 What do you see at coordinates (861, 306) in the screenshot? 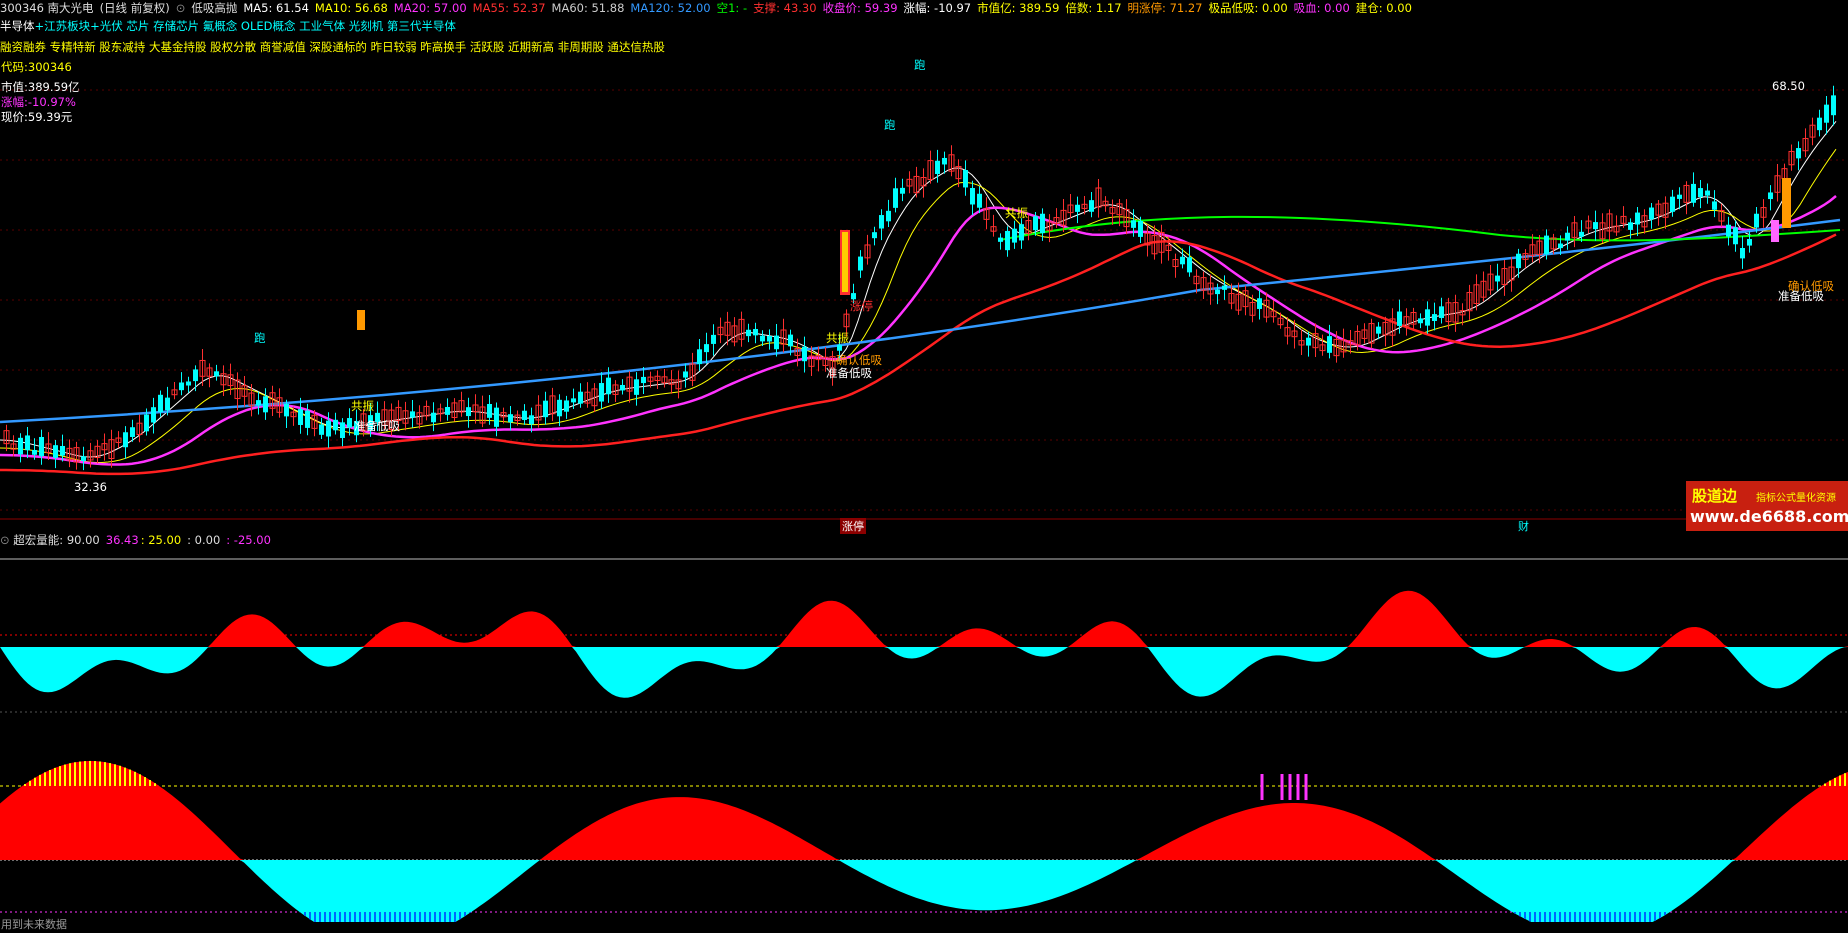
I see `limit-up-label: 涨停` at bounding box center [861, 306].